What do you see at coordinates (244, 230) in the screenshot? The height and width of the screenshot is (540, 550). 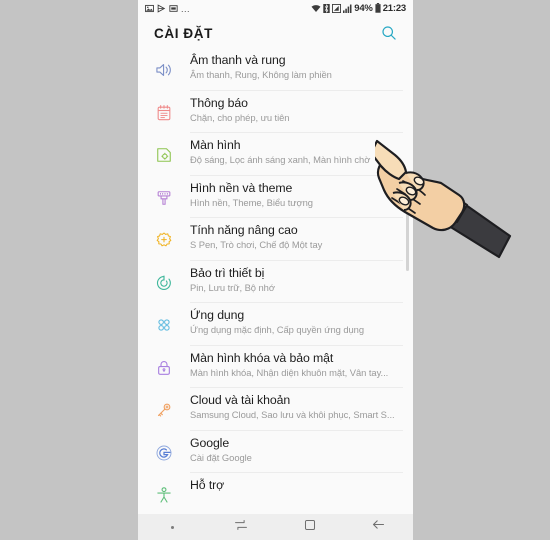 I see `list-item-title: Tính năng nâng cao` at bounding box center [244, 230].